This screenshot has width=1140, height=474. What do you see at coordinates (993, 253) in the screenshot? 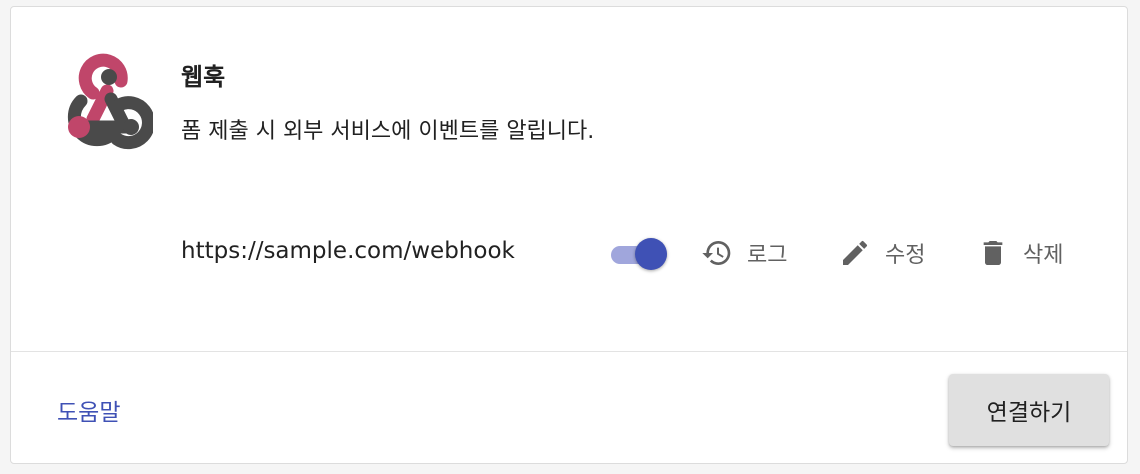
I see `trash-icon` at bounding box center [993, 253].